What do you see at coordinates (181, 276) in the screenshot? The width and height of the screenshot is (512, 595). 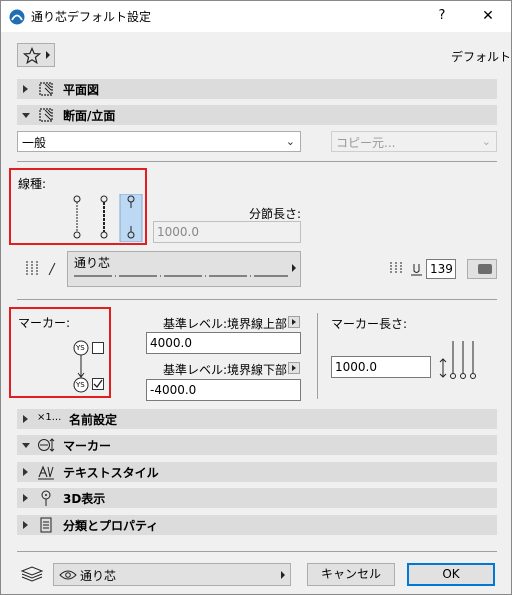 I see `linetype-preview` at bounding box center [181, 276].